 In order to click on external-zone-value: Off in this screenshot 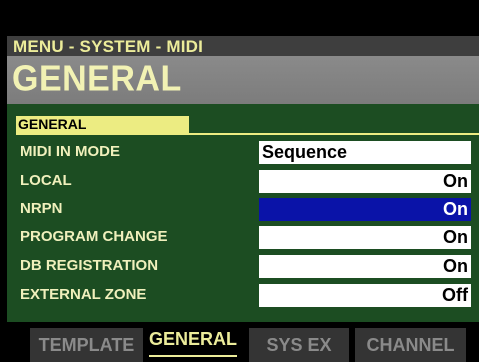, I will do `click(365, 295)`.